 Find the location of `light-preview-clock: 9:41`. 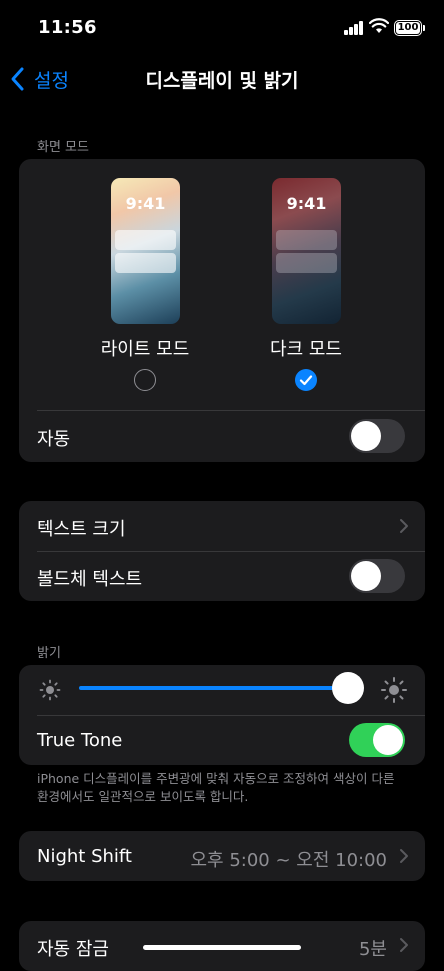

light-preview-clock: 9:41 is located at coordinates (145, 203).